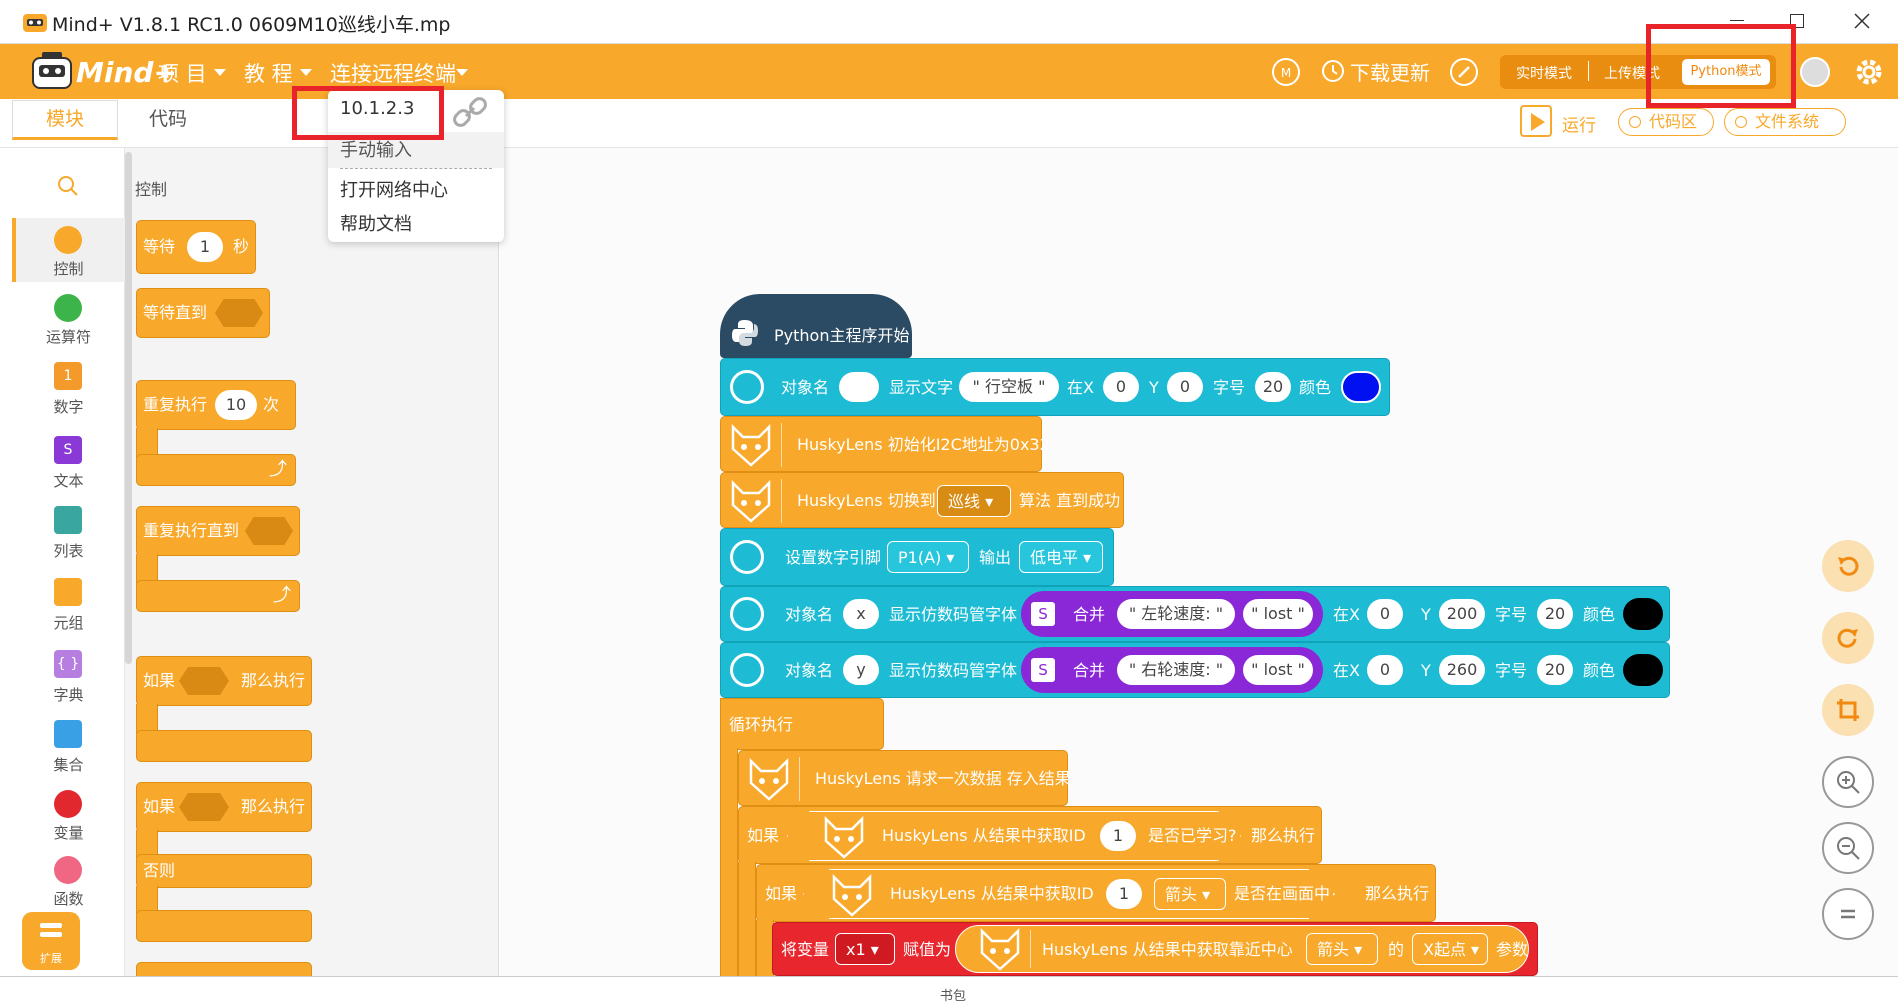 This screenshot has width=1898, height=1007. I want to click on pin-dropdown: P1(A) ▾, so click(928, 557).